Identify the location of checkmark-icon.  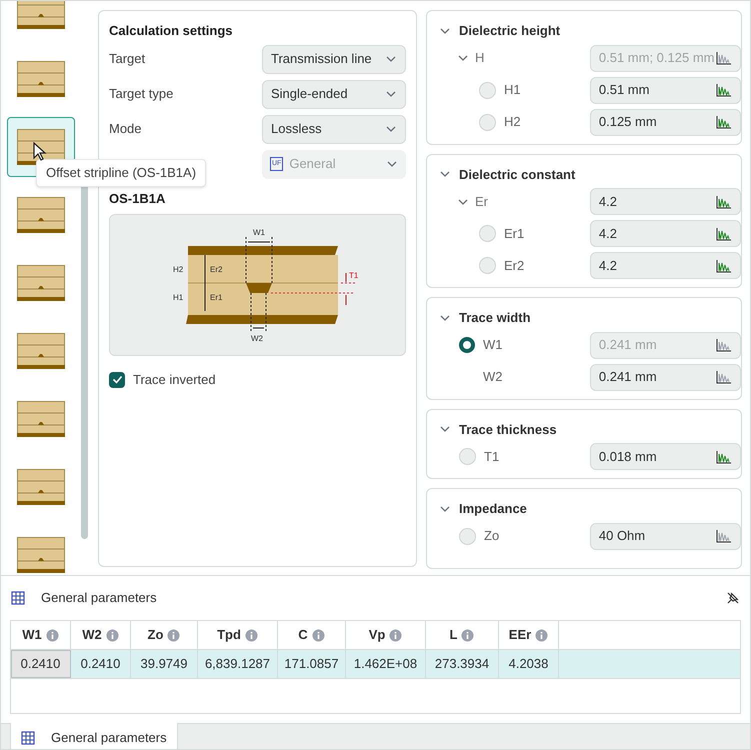
(117, 380).